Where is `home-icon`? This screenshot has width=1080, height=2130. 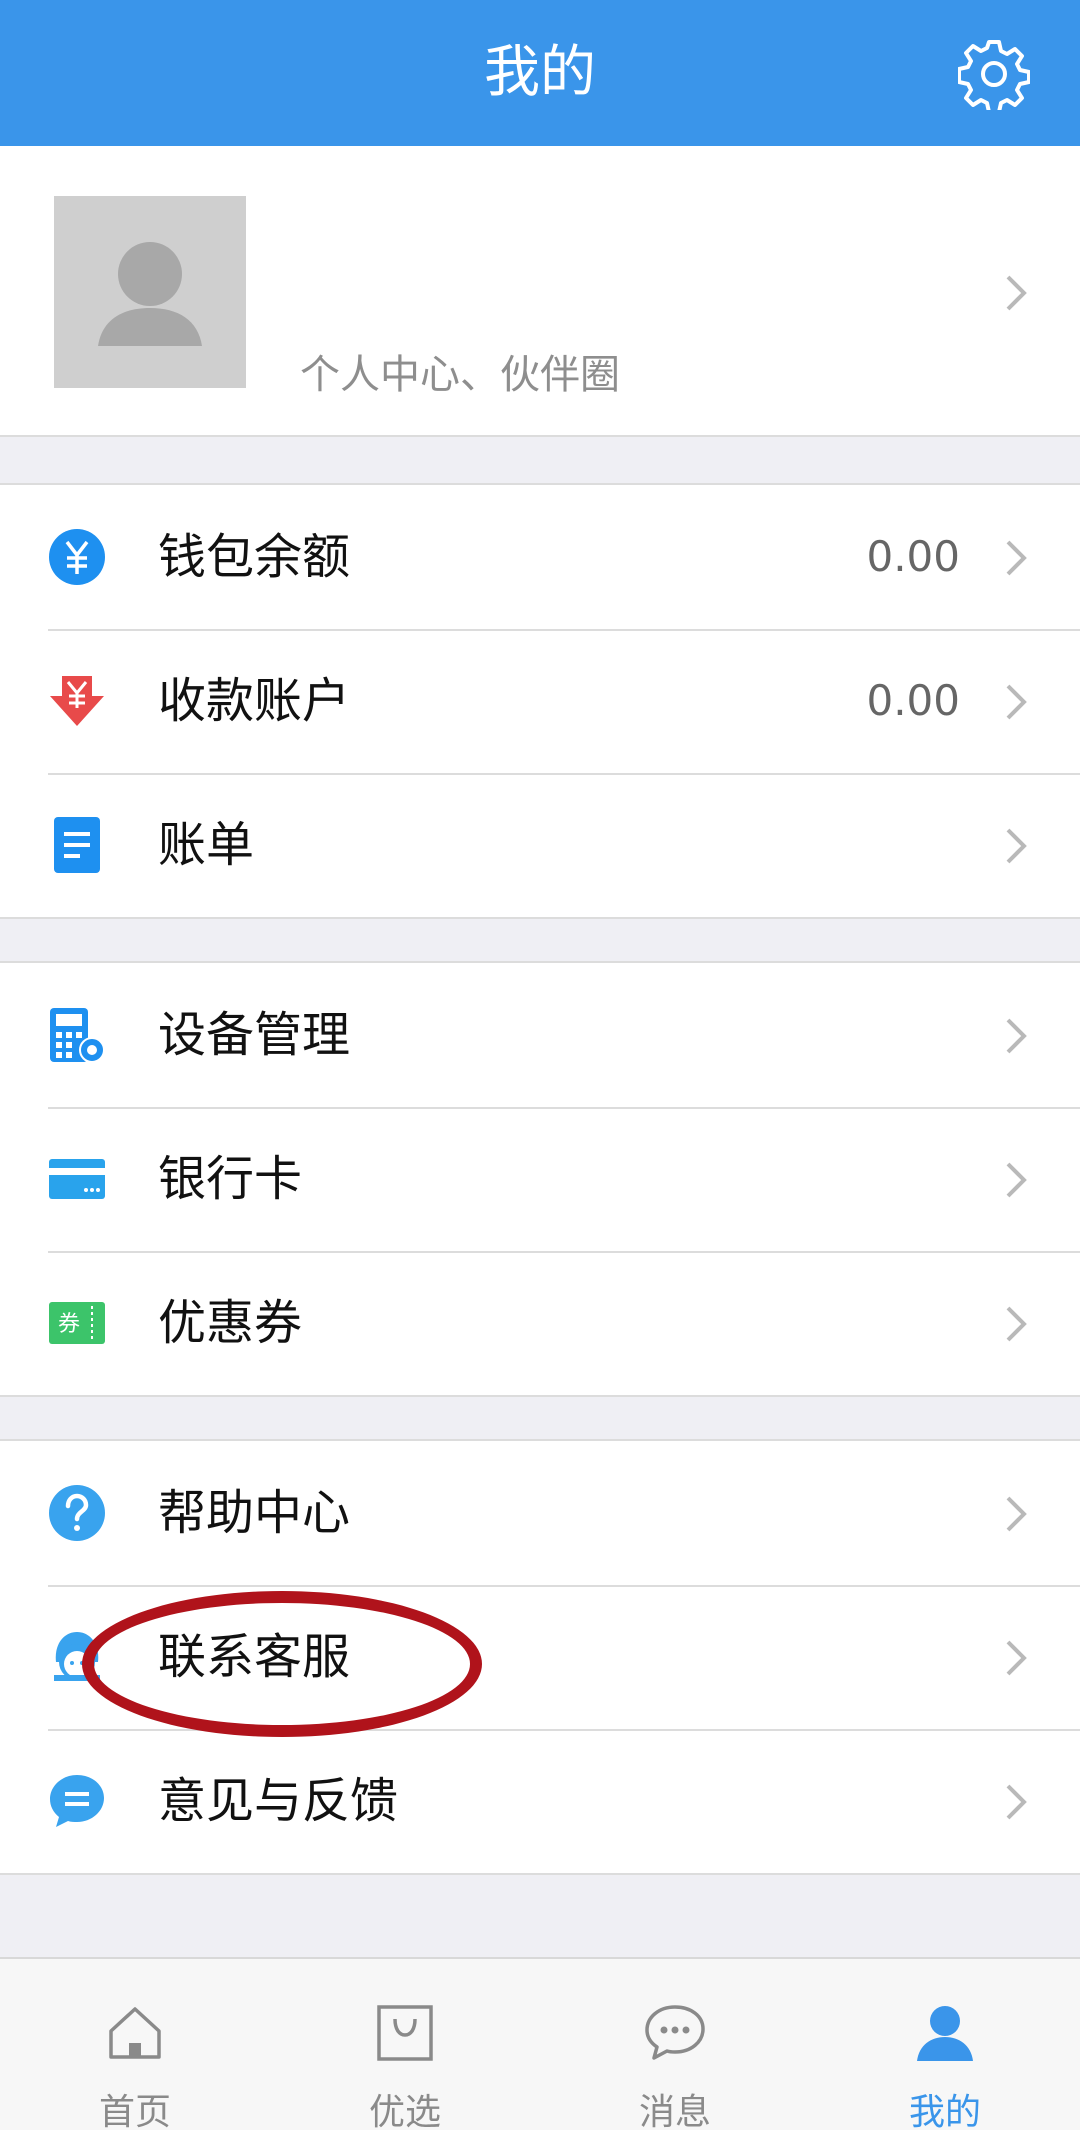 home-icon is located at coordinates (135, 2033).